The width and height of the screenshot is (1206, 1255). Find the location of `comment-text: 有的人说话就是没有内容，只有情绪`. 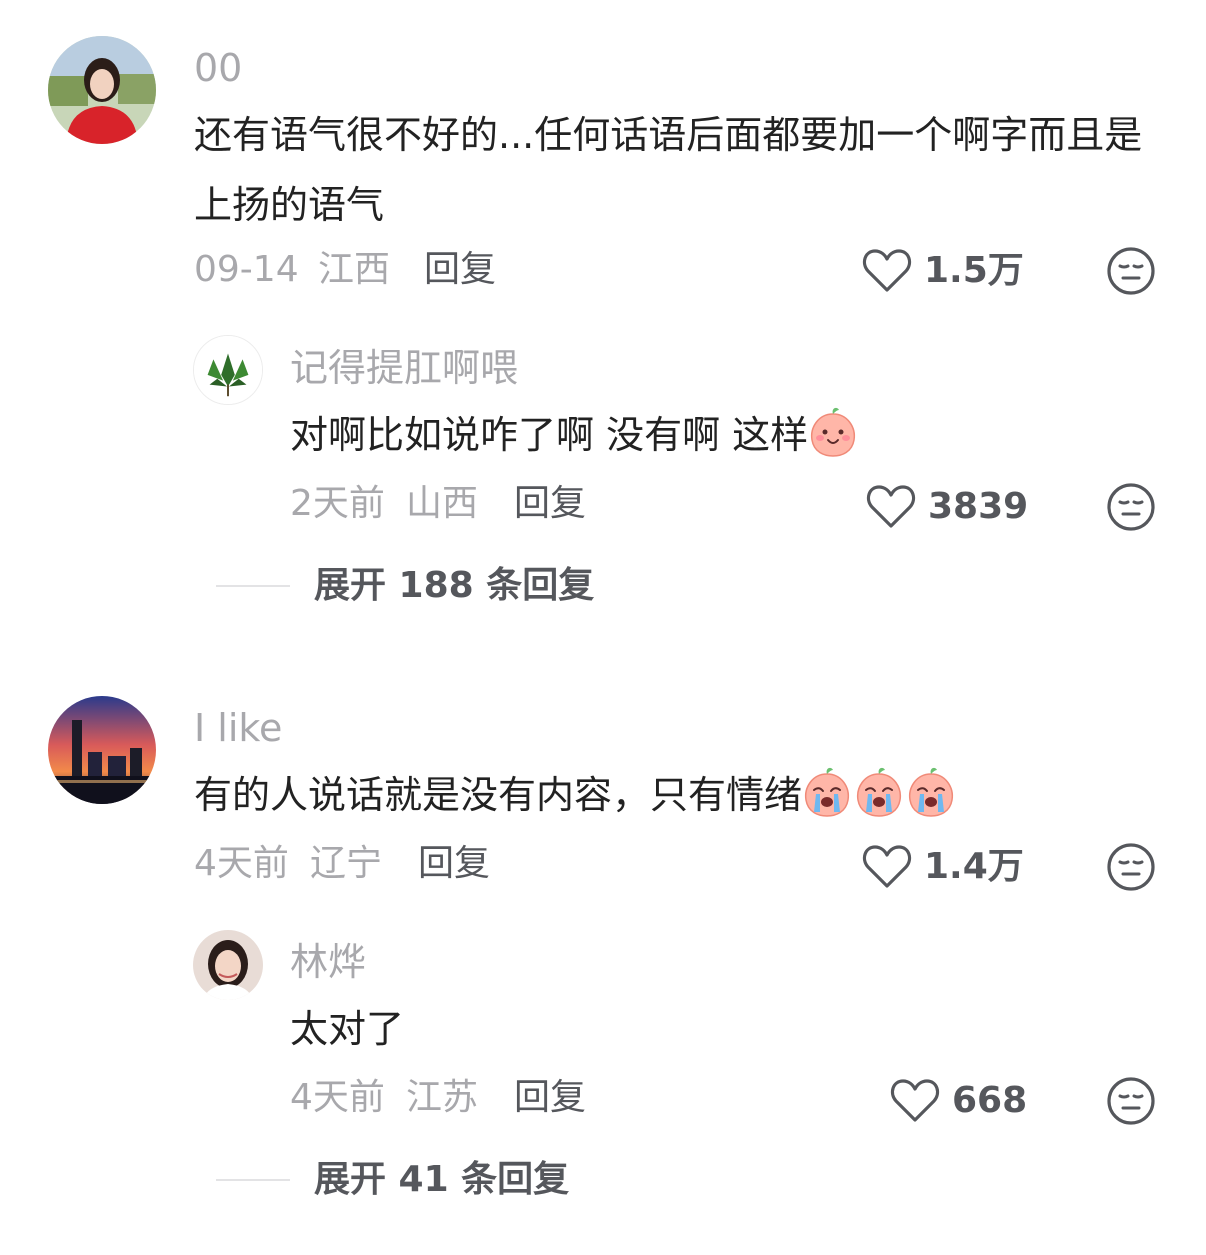

comment-text: 有的人说话就是没有内容，只有情绪 is located at coordinates (498, 795).